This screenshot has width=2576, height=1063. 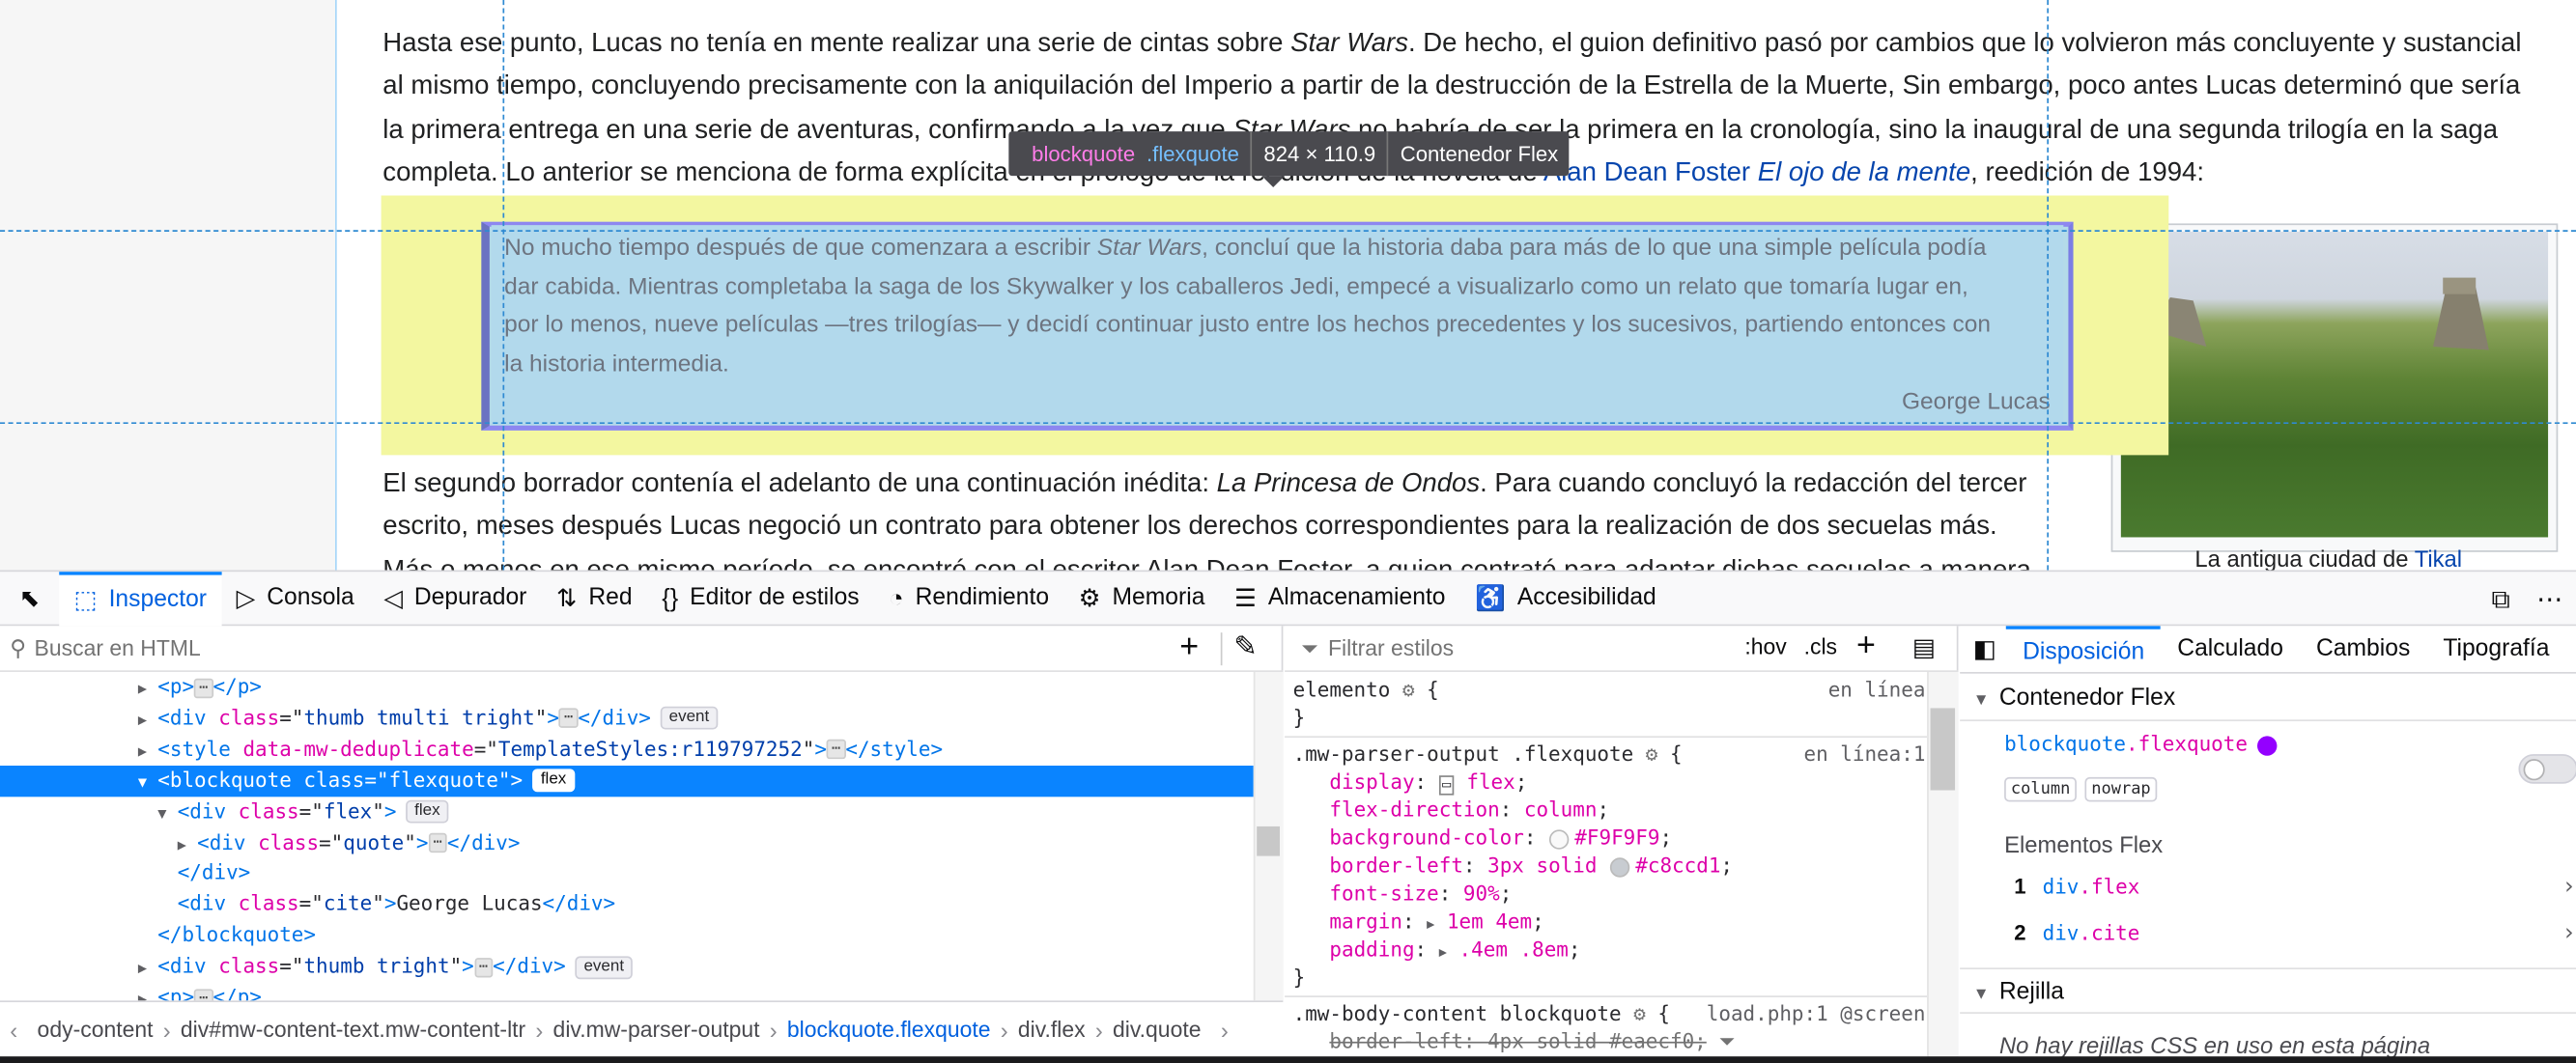 What do you see at coordinates (118, 648) in the screenshot?
I see `markup-search-input: Buscar en HTML` at bounding box center [118, 648].